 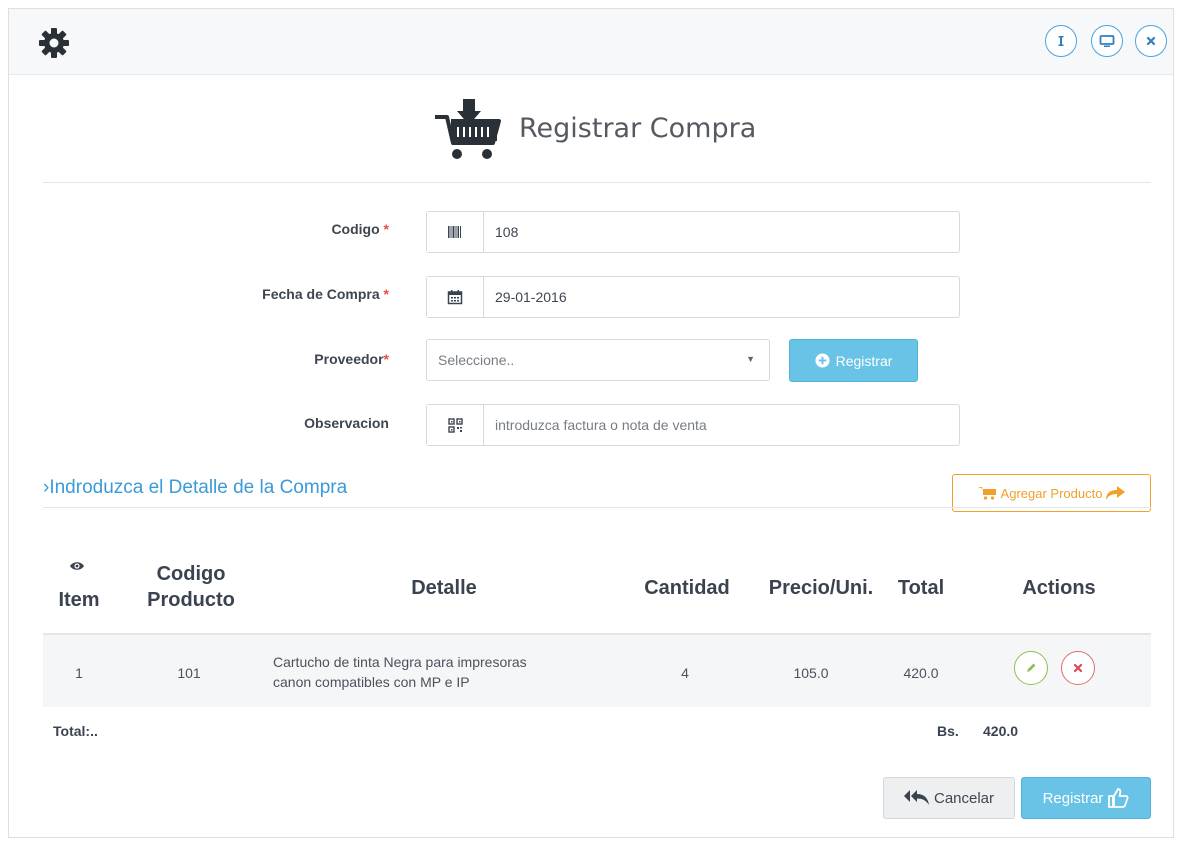 I want to click on qrcode-icon, so click(x=455, y=425).